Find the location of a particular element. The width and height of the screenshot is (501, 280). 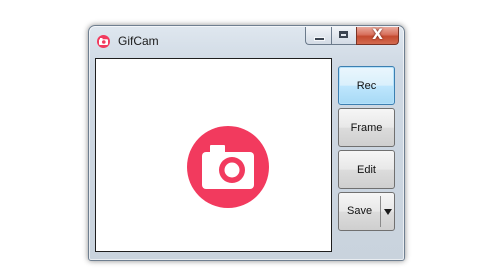

window-controls: X is located at coordinates (352, 36).